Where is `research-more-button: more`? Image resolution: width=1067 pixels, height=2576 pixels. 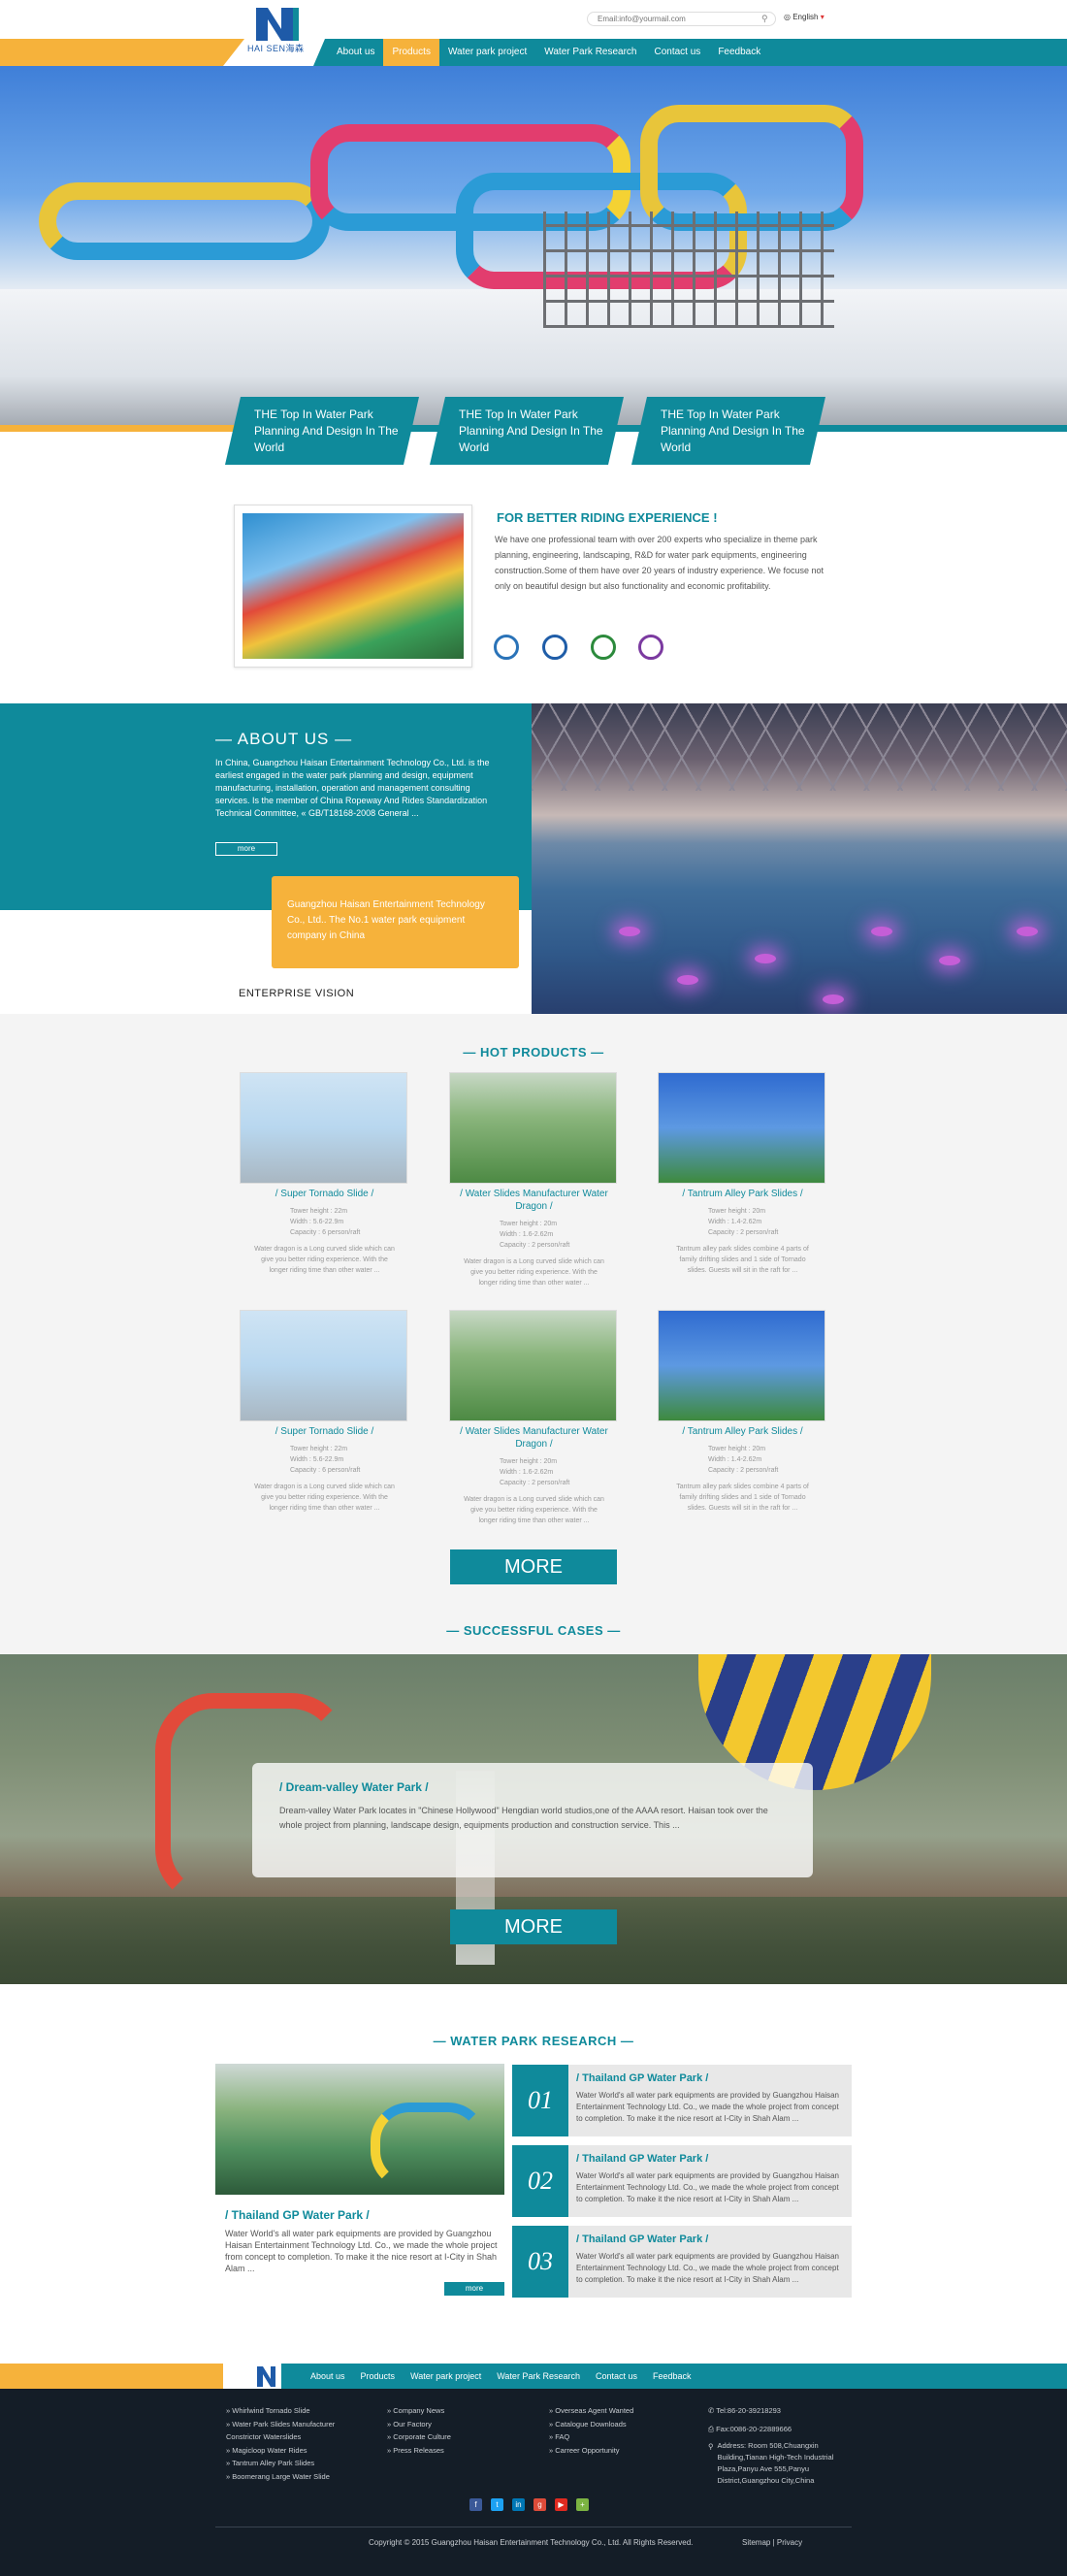
research-more-button: more is located at coordinates (474, 2289).